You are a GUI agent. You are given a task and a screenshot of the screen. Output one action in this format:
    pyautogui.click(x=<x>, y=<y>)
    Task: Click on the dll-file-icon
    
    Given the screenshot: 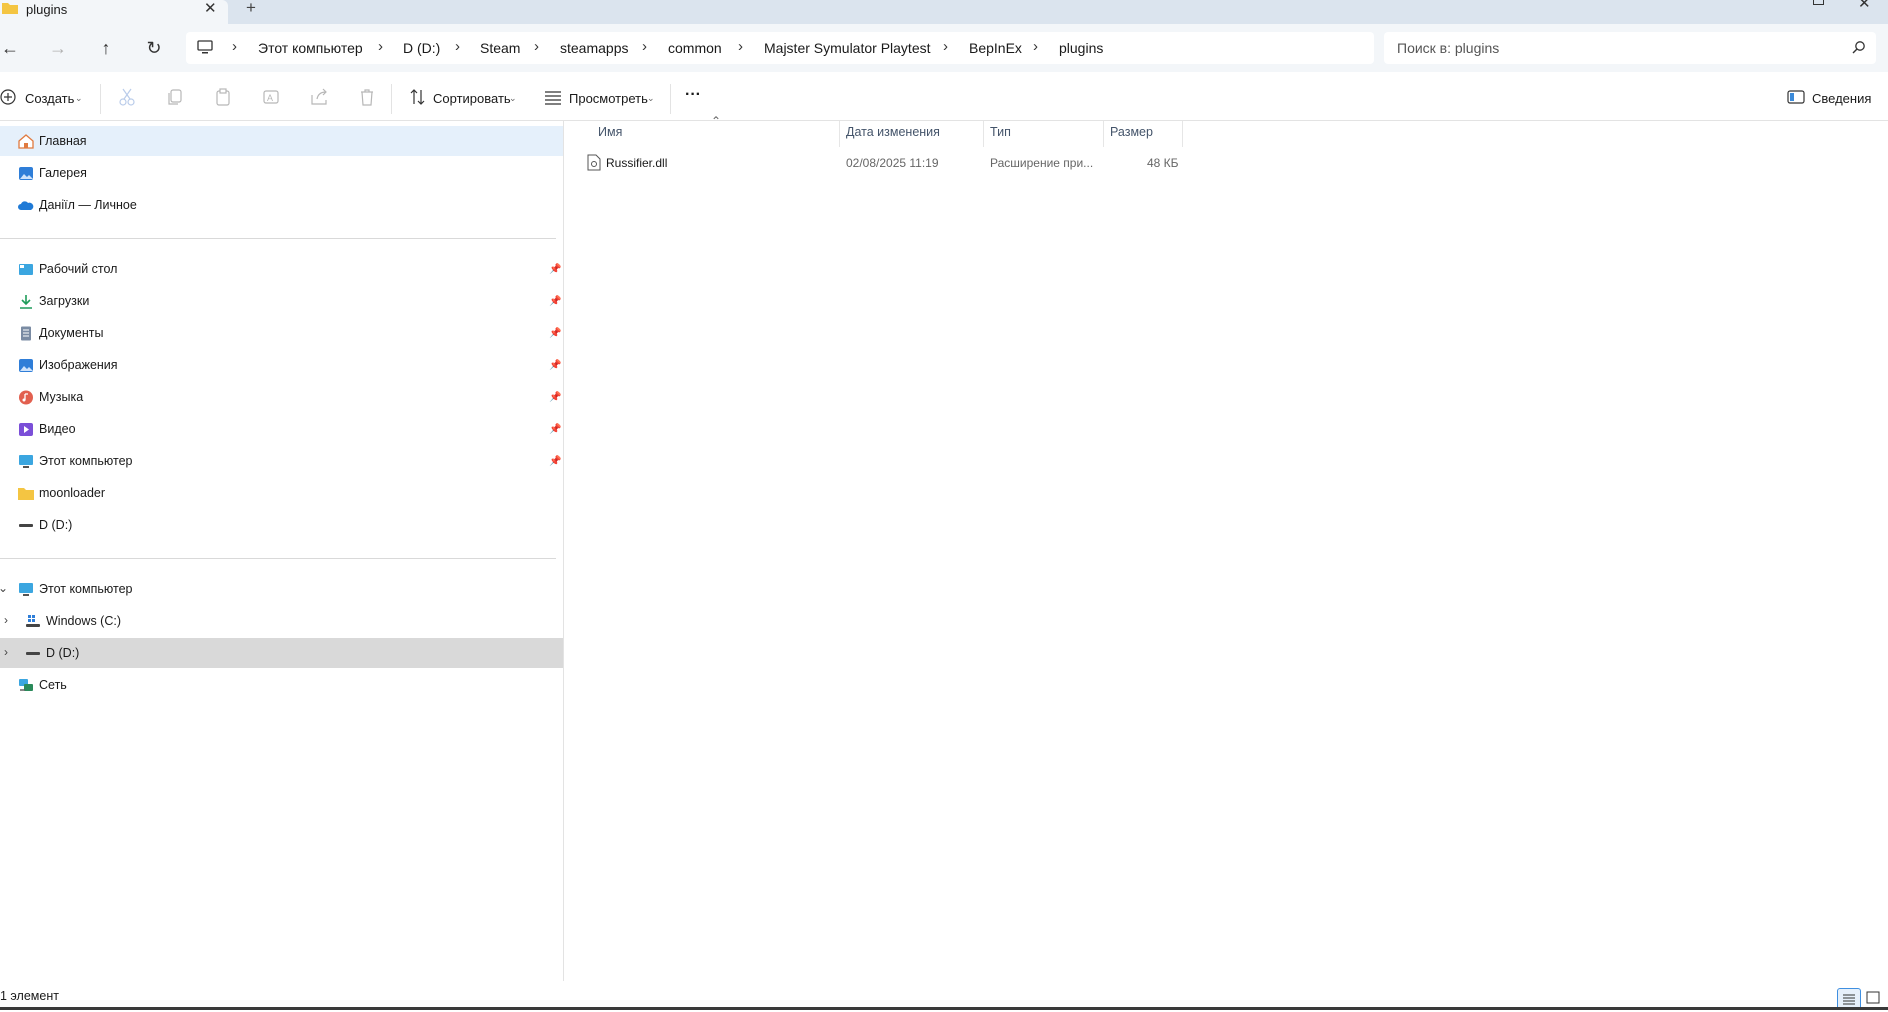 What is the action you would take?
    pyautogui.click(x=594, y=162)
    